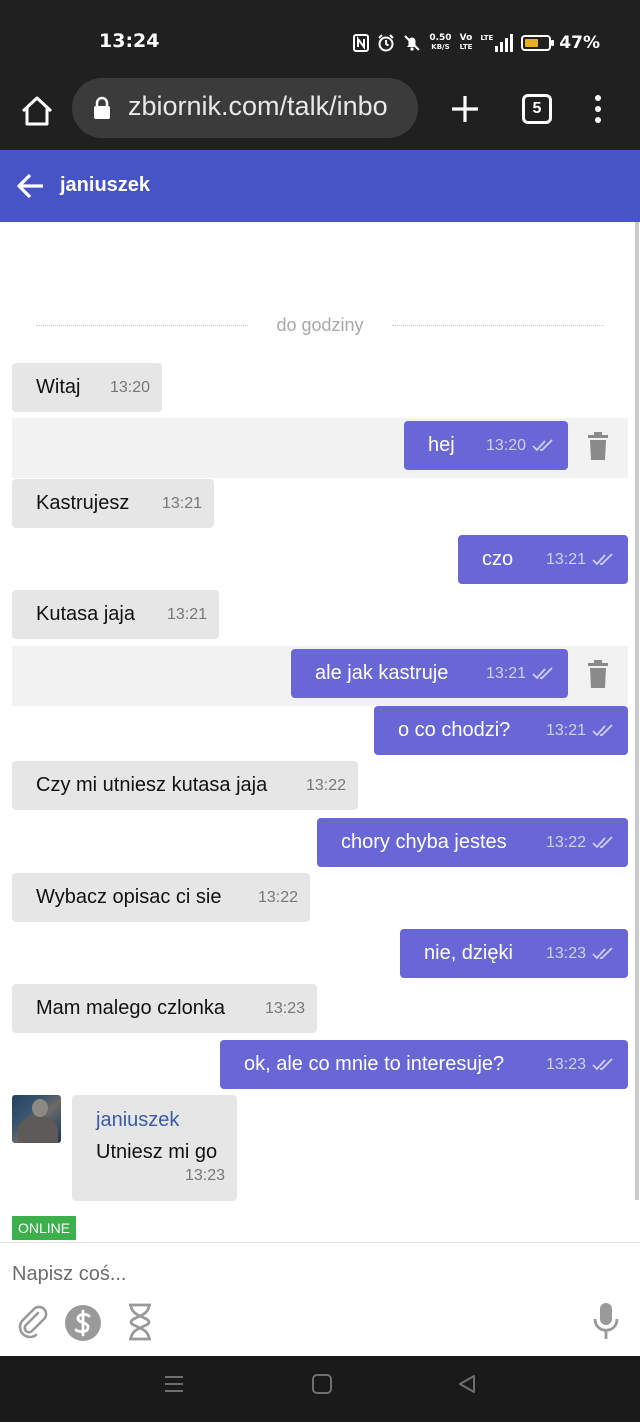  What do you see at coordinates (468, 953) in the screenshot?
I see `message-text: nie, dzięki` at bounding box center [468, 953].